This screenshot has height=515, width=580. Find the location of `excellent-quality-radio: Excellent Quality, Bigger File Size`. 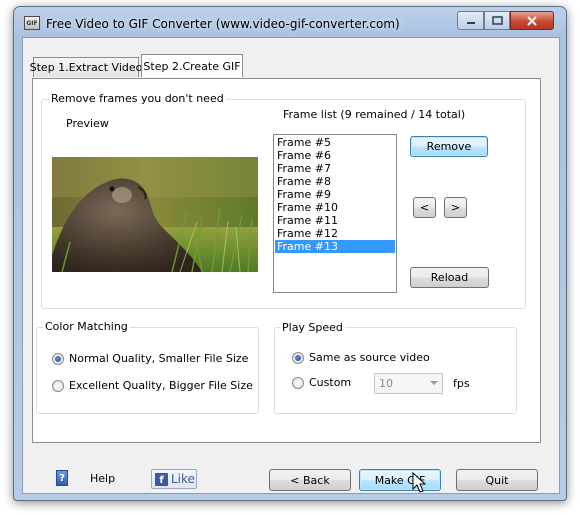

excellent-quality-radio: Excellent Quality, Bigger File Size is located at coordinates (152, 385).